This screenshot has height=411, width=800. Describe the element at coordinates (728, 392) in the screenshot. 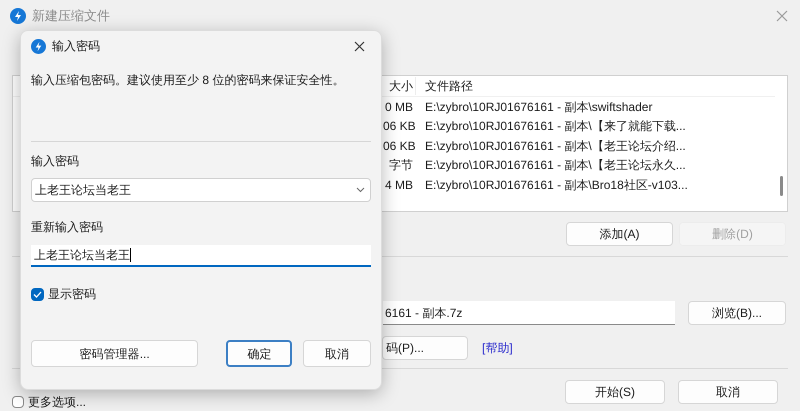

I see `button: 取消` at that location.